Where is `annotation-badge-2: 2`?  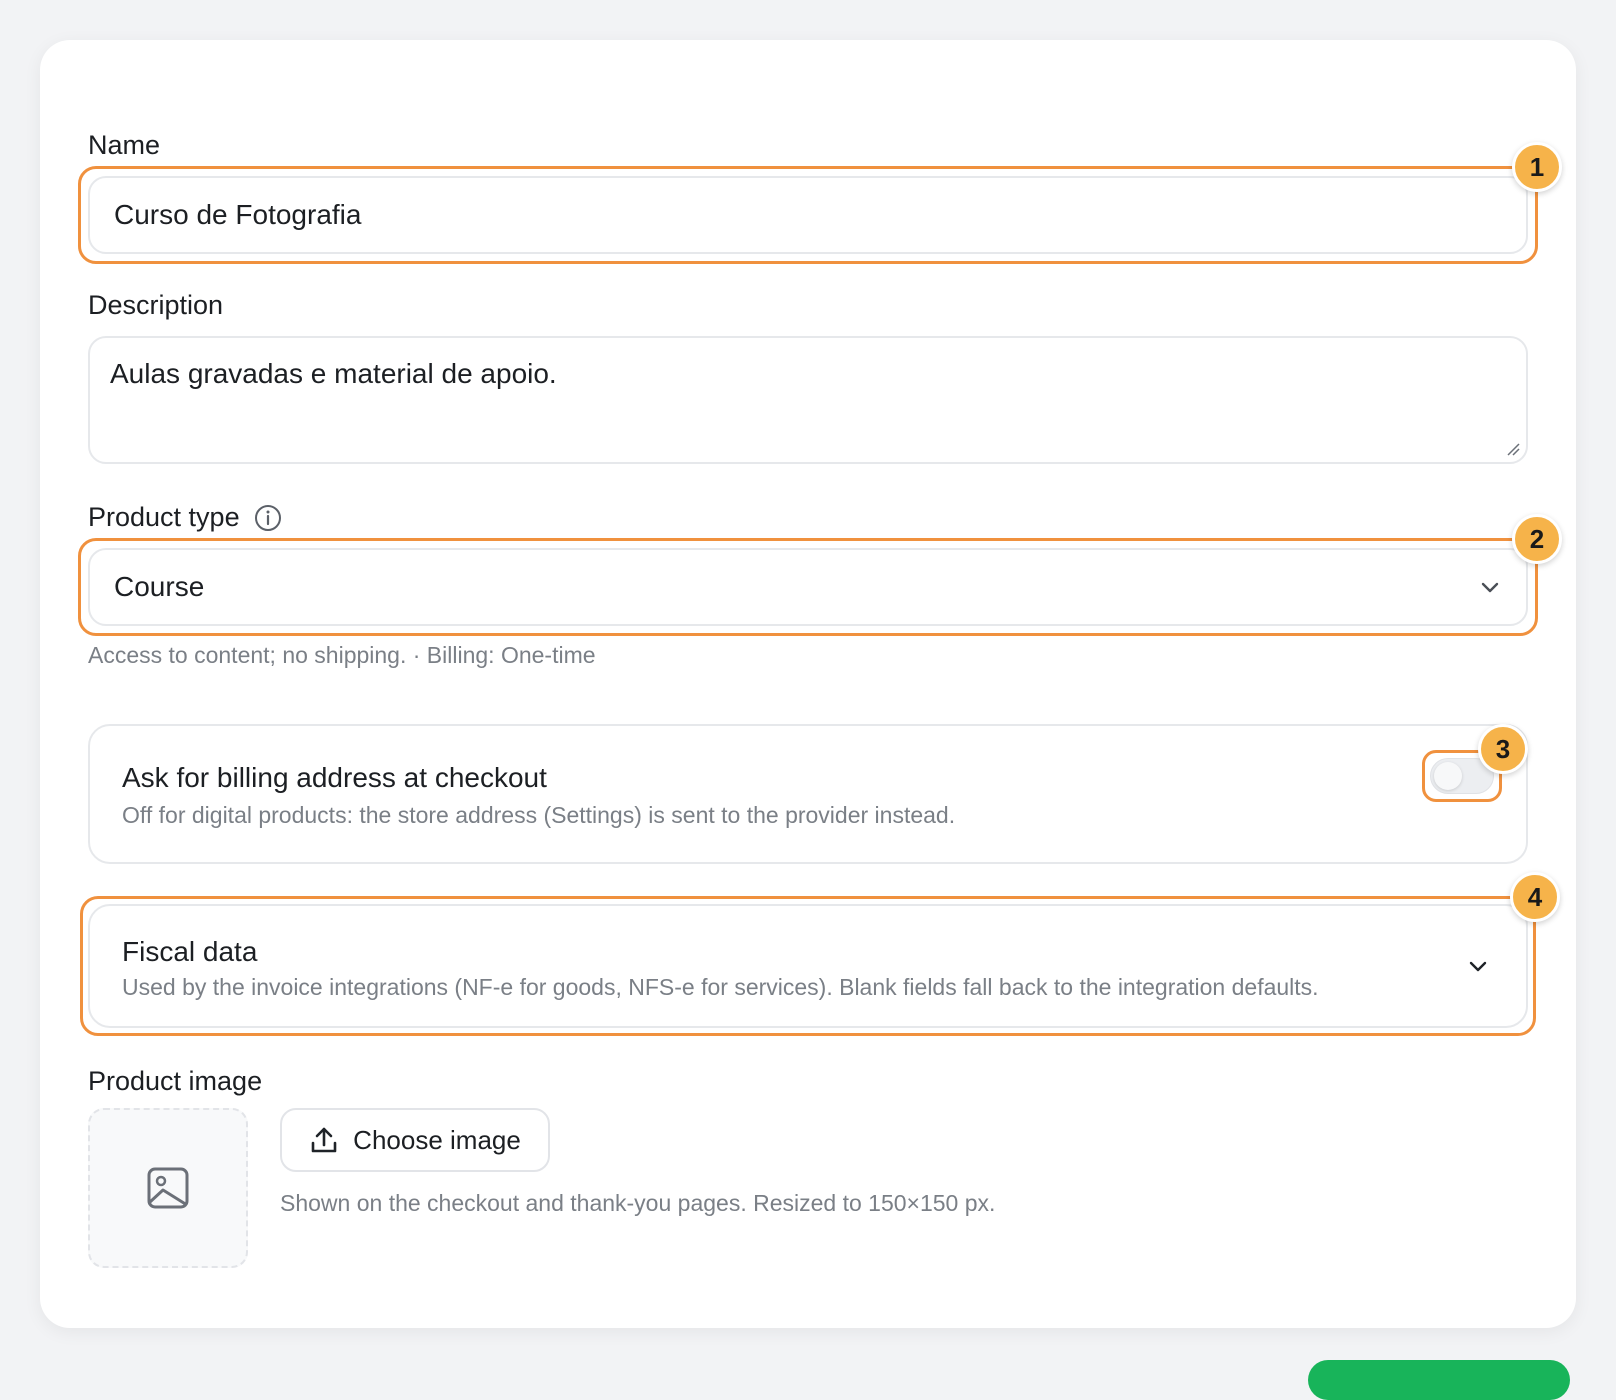 annotation-badge-2: 2 is located at coordinates (1537, 539).